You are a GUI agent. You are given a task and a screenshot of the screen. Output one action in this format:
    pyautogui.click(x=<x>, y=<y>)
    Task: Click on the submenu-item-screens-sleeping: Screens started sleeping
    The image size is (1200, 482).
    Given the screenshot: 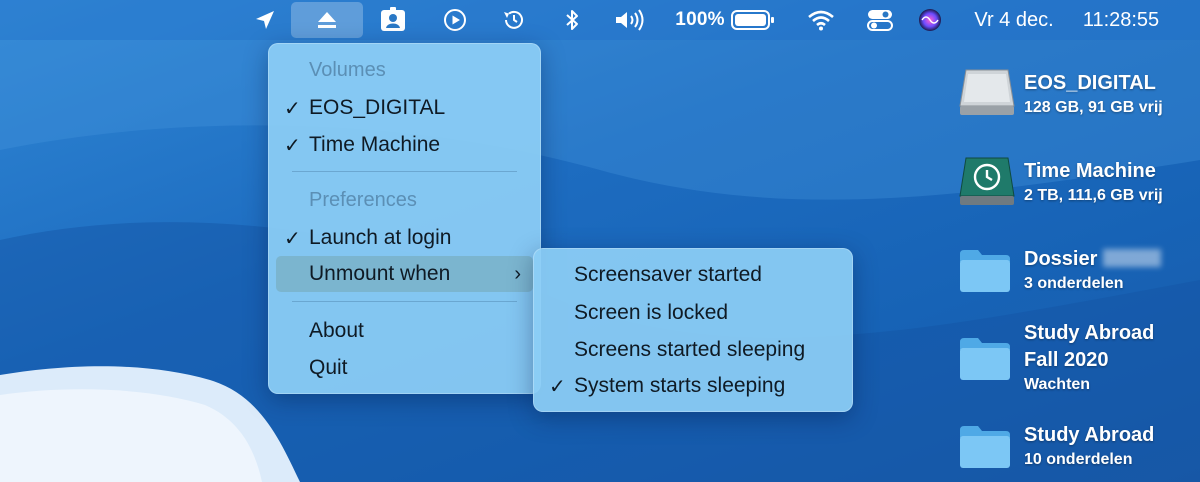 What is the action you would take?
    pyautogui.click(x=693, y=350)
    